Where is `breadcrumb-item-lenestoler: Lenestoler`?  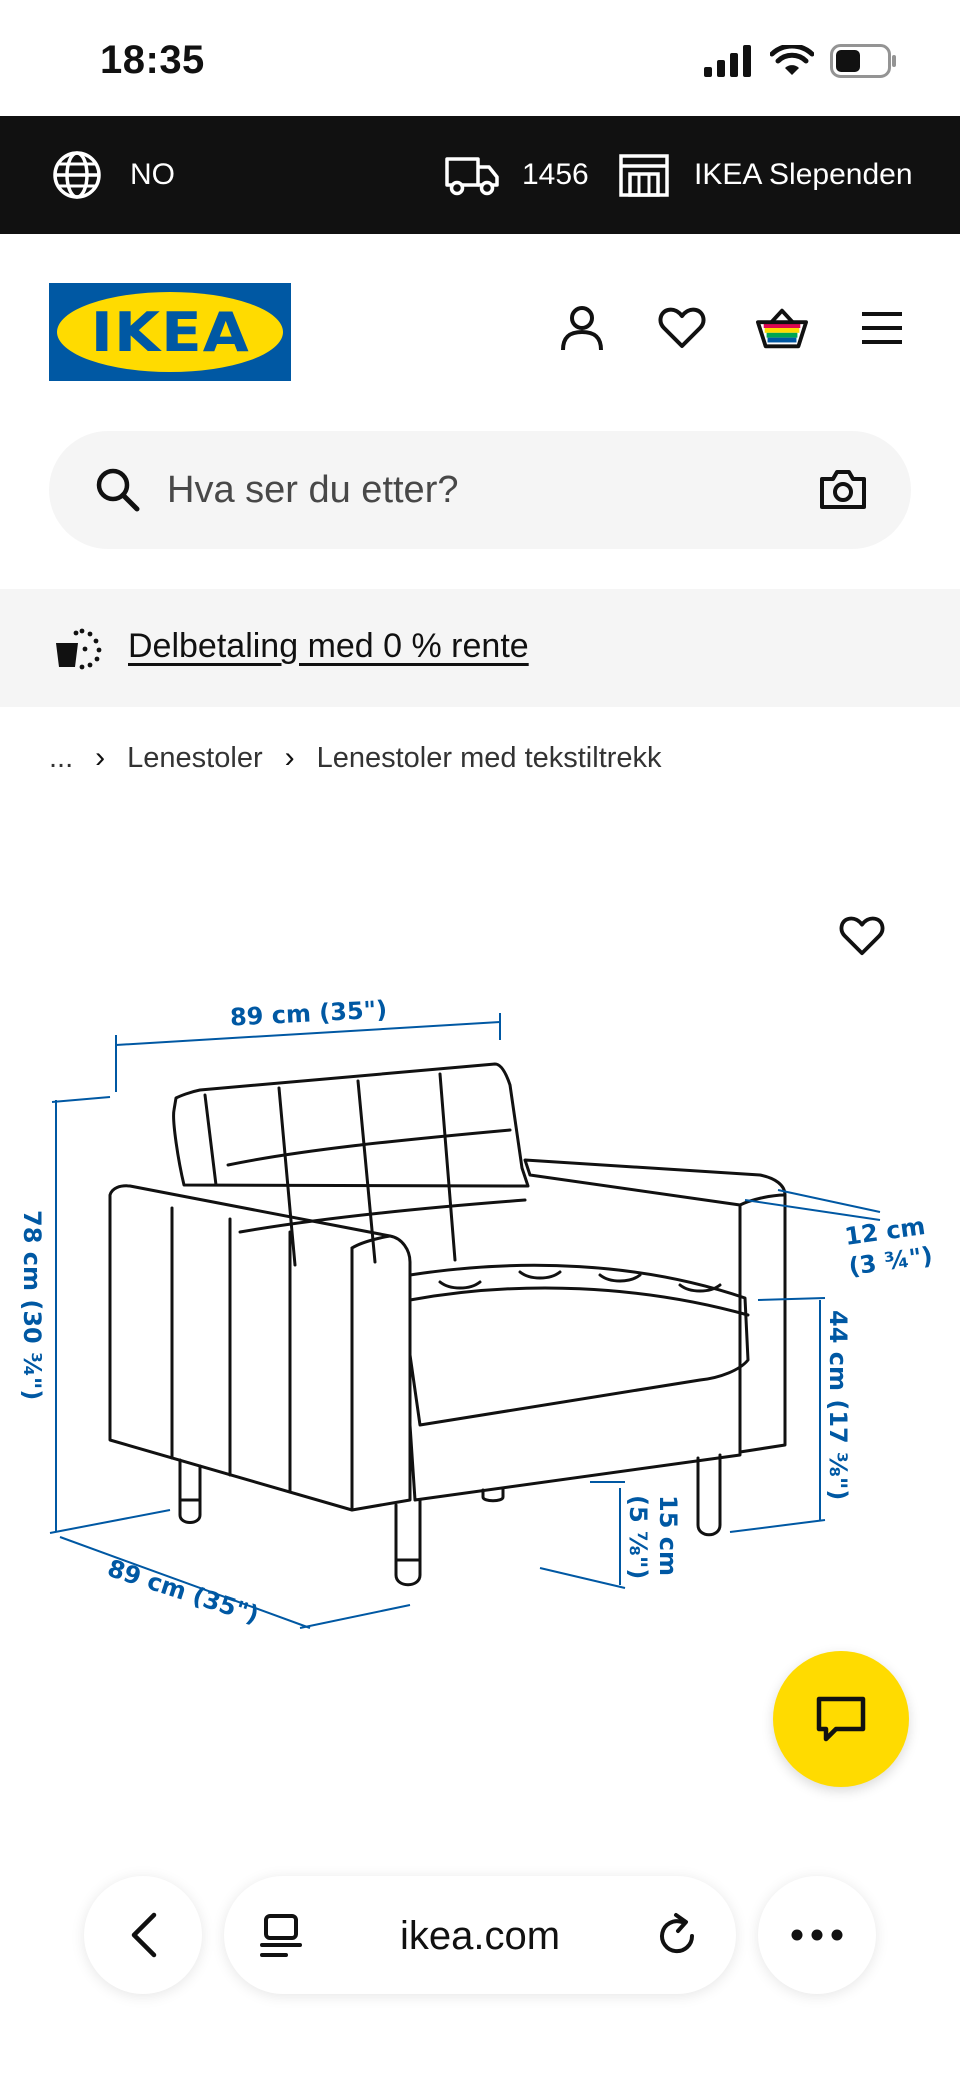
breadcrumb-item-lenestoler: Lenestoler is located at coordinates (194, 758).